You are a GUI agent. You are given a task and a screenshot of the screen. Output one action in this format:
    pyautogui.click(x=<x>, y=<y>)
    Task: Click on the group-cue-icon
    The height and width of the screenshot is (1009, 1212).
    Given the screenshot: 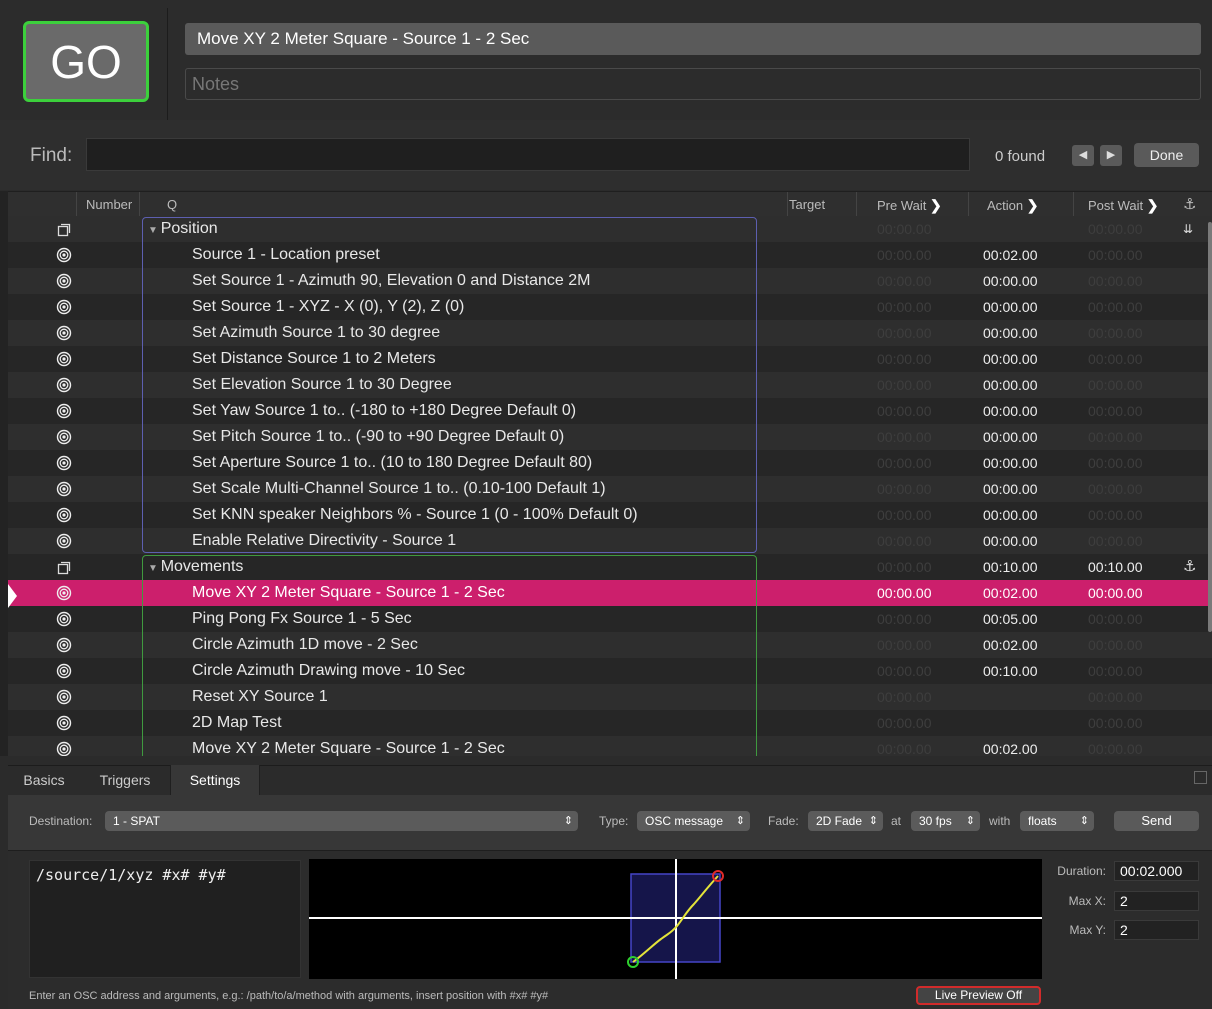 What is the action you would take?
    pyautogui.click(x=64, y=230)
    